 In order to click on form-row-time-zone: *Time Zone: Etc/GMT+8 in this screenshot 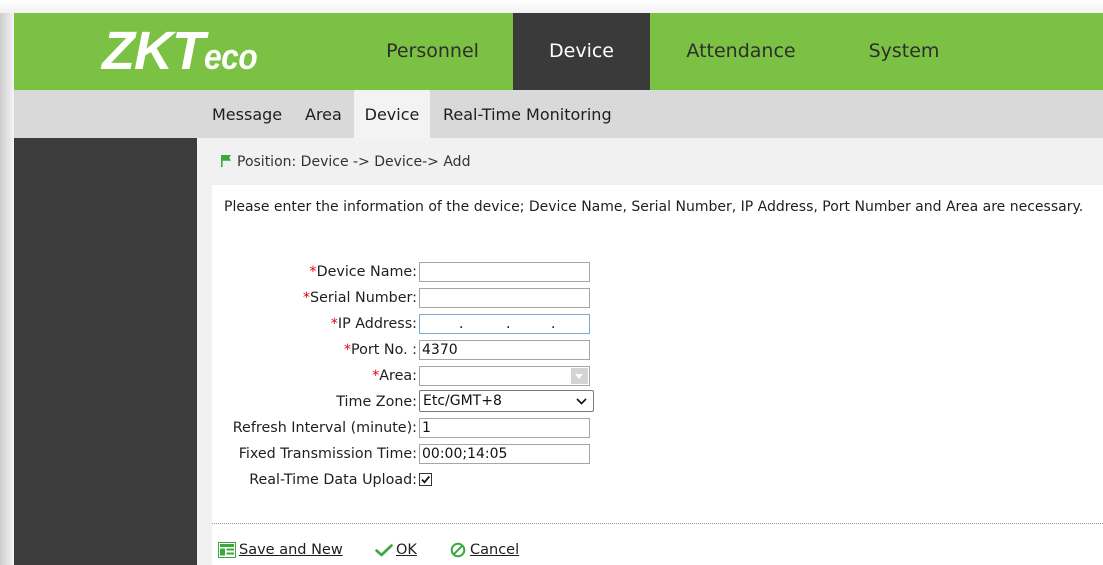, I will do `click(657, 401)`.